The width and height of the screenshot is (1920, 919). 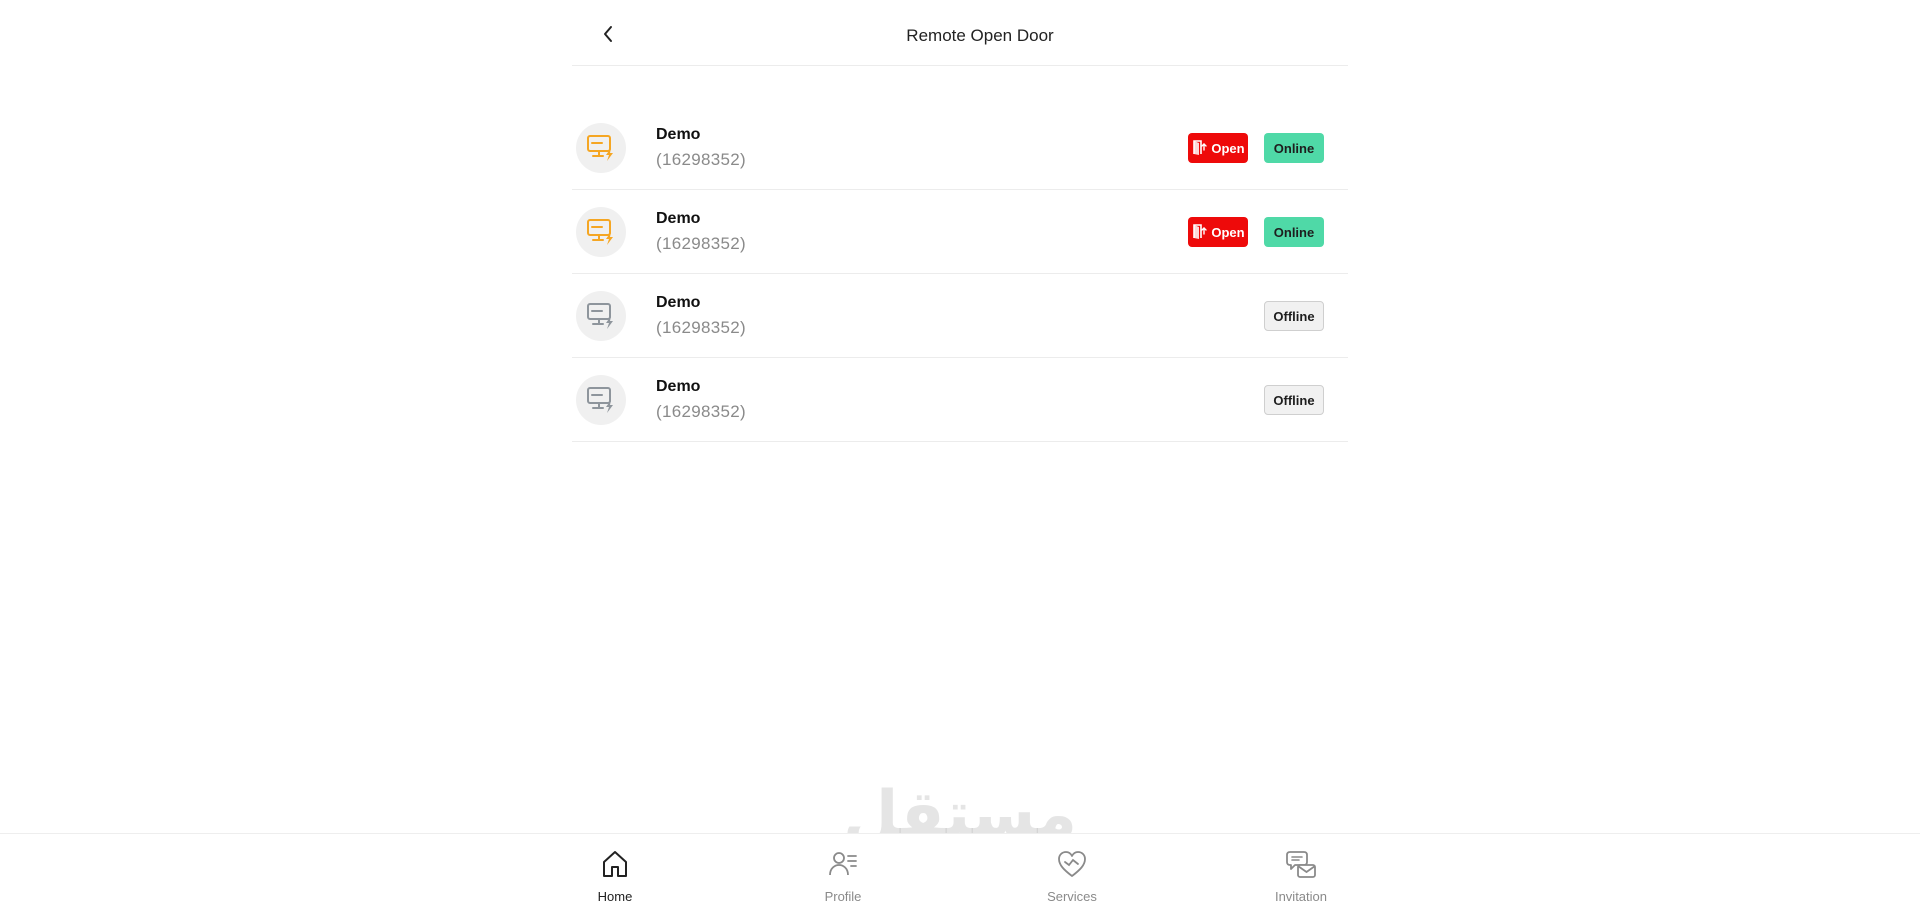 I want to click on tab-profile: Profile, so click(x=843, y=876).